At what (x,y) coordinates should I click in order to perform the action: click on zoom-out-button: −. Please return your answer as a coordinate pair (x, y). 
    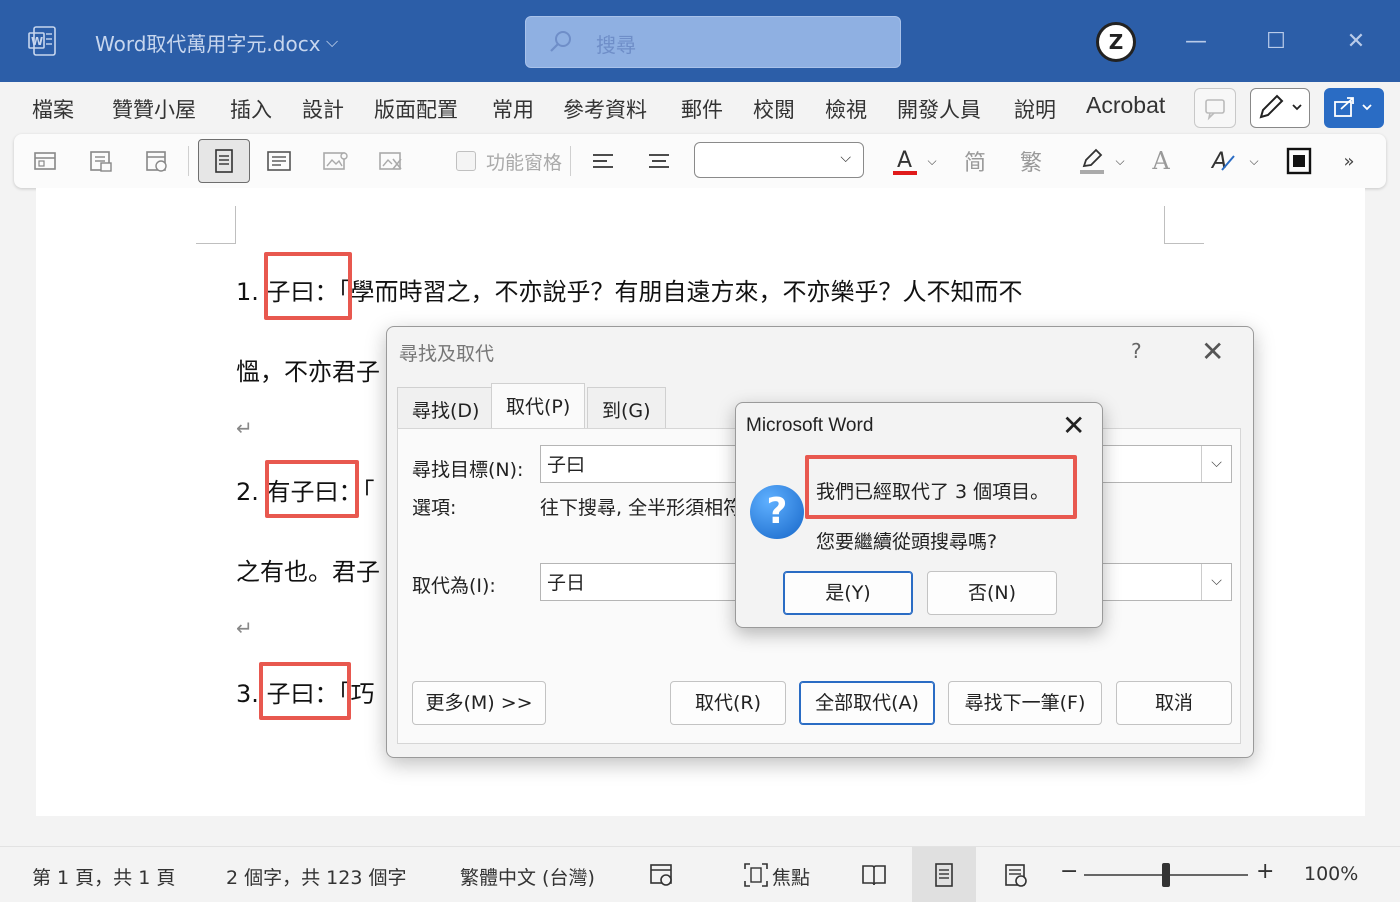
    Looking at the image, I should click on (1069, 871).